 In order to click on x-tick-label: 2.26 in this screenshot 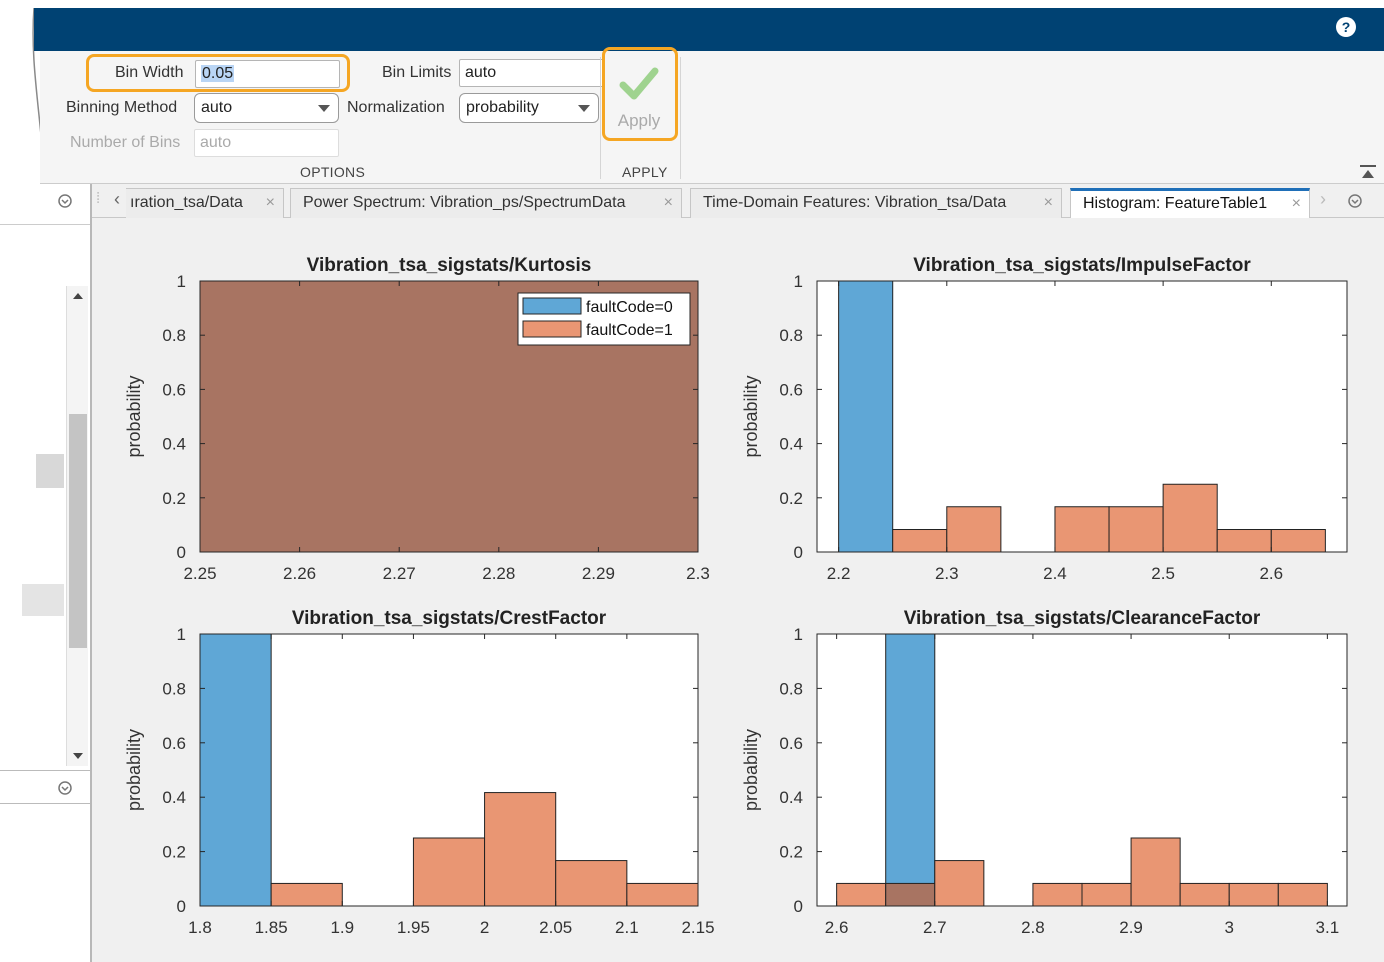, I will do `click(299, 573)`.